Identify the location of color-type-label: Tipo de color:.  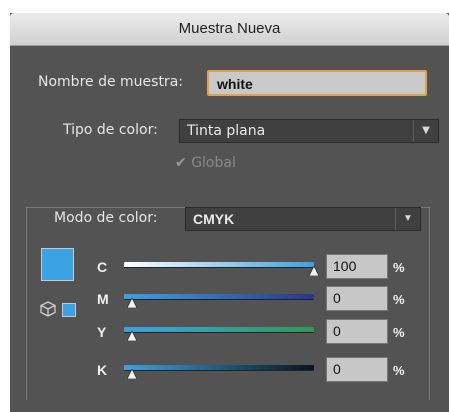
(110, 130).